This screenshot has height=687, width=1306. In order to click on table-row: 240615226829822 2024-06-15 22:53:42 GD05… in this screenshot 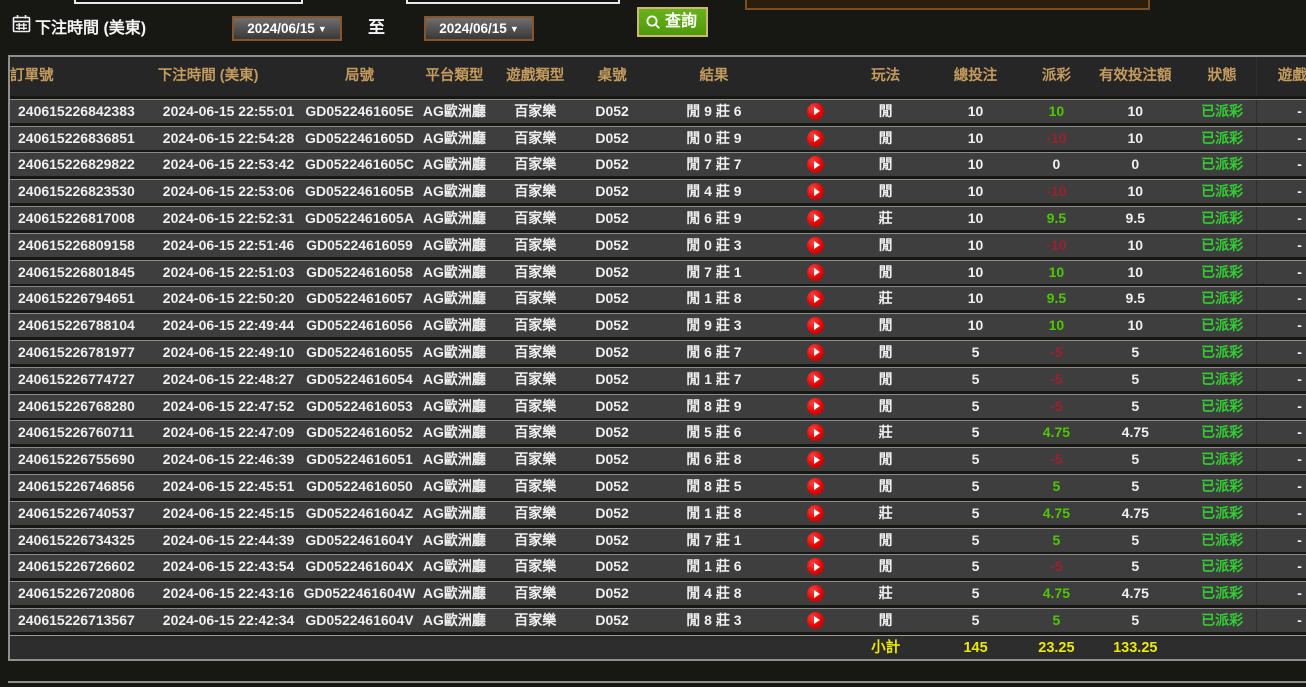, I will do `click(658, 164)`.